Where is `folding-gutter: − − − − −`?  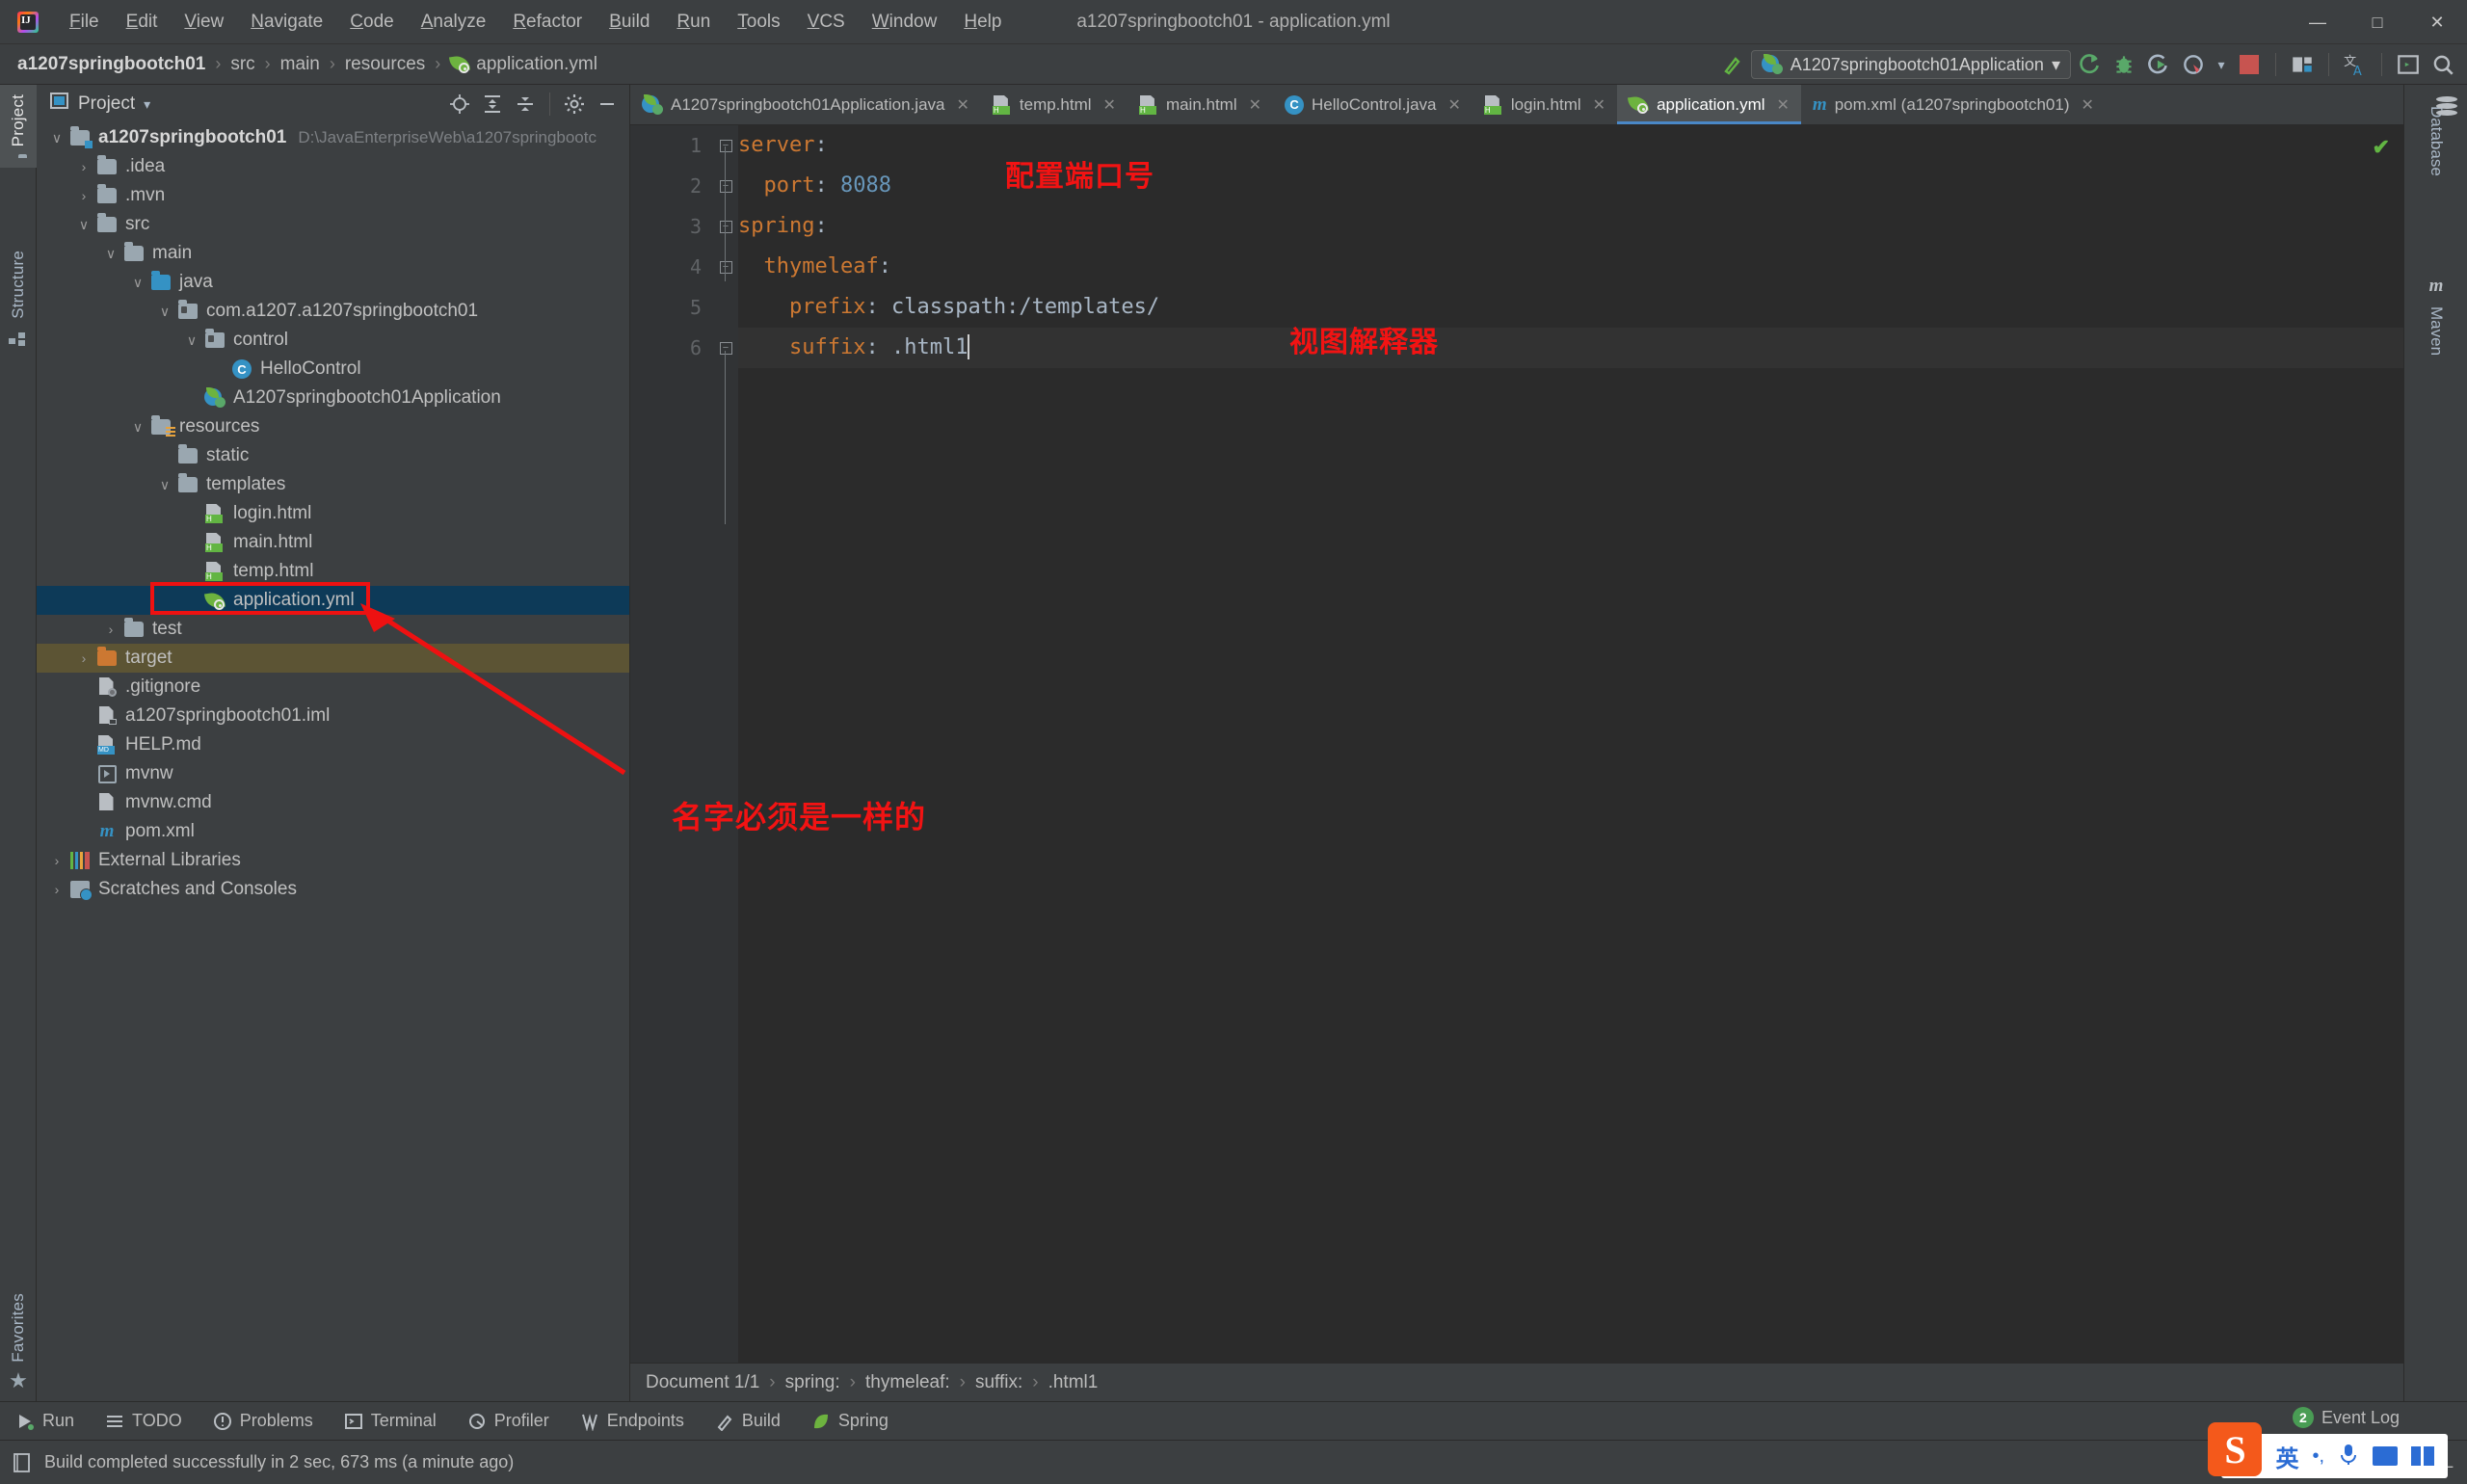
folding-gutter: − − − − − is located at coordinates (725, 744).